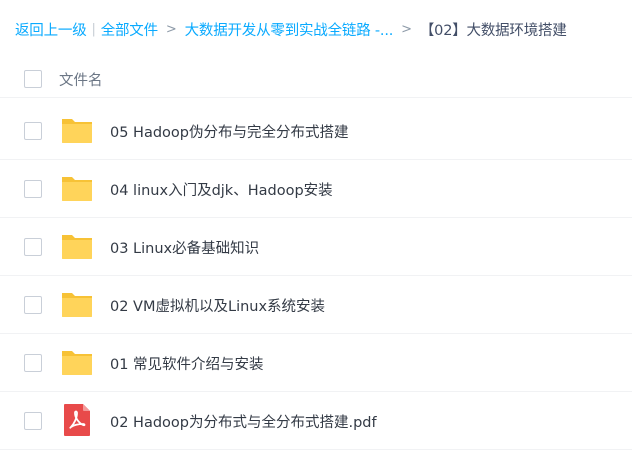  Describe the element at coordinates (217, 305) in the screenshot. I see `file-name: 02 VM虚拟机以及Linux系统安装` at that location.